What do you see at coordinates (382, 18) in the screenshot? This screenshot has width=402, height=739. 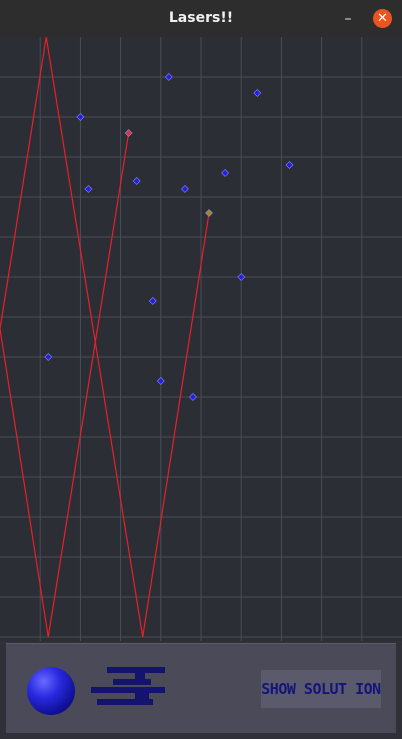 I see `close-button: ✕` at bounding box center [382, 18].